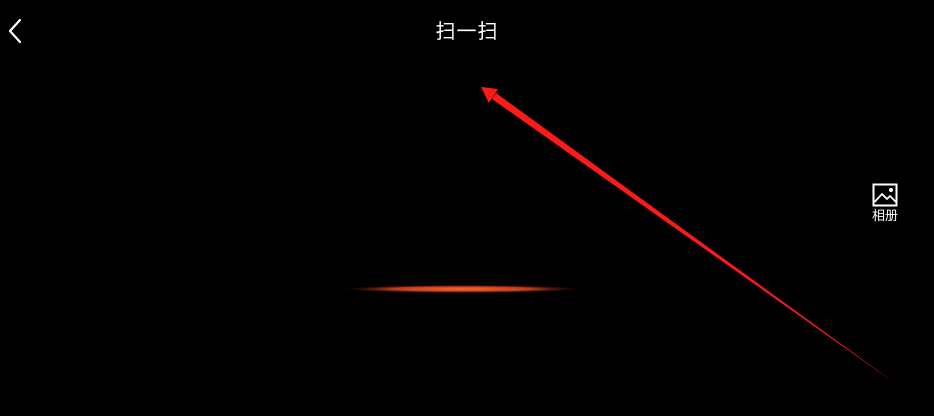  Describe the element at coordinates (885, 208) in the screenshot. I see `album-button: 相册` at that location.